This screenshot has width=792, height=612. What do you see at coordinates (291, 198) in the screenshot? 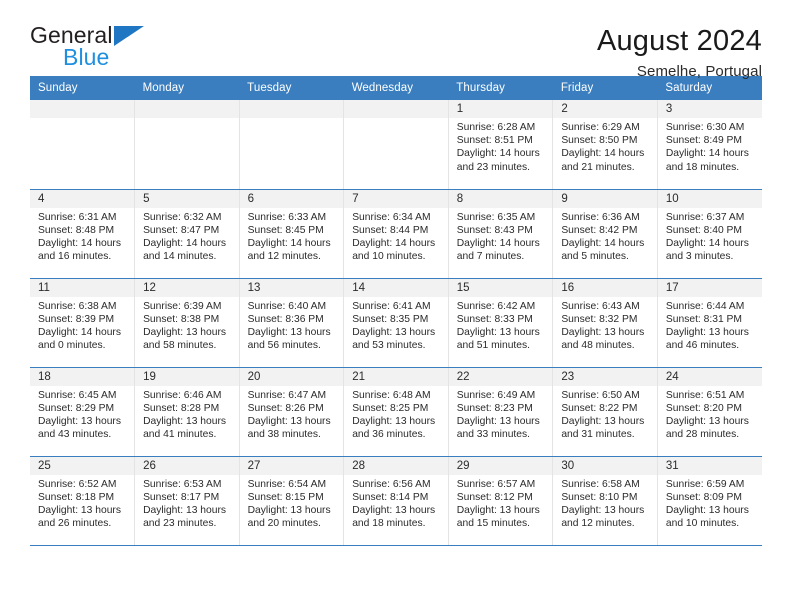
I see `day-number: 6` at bounding box center [291, 198].